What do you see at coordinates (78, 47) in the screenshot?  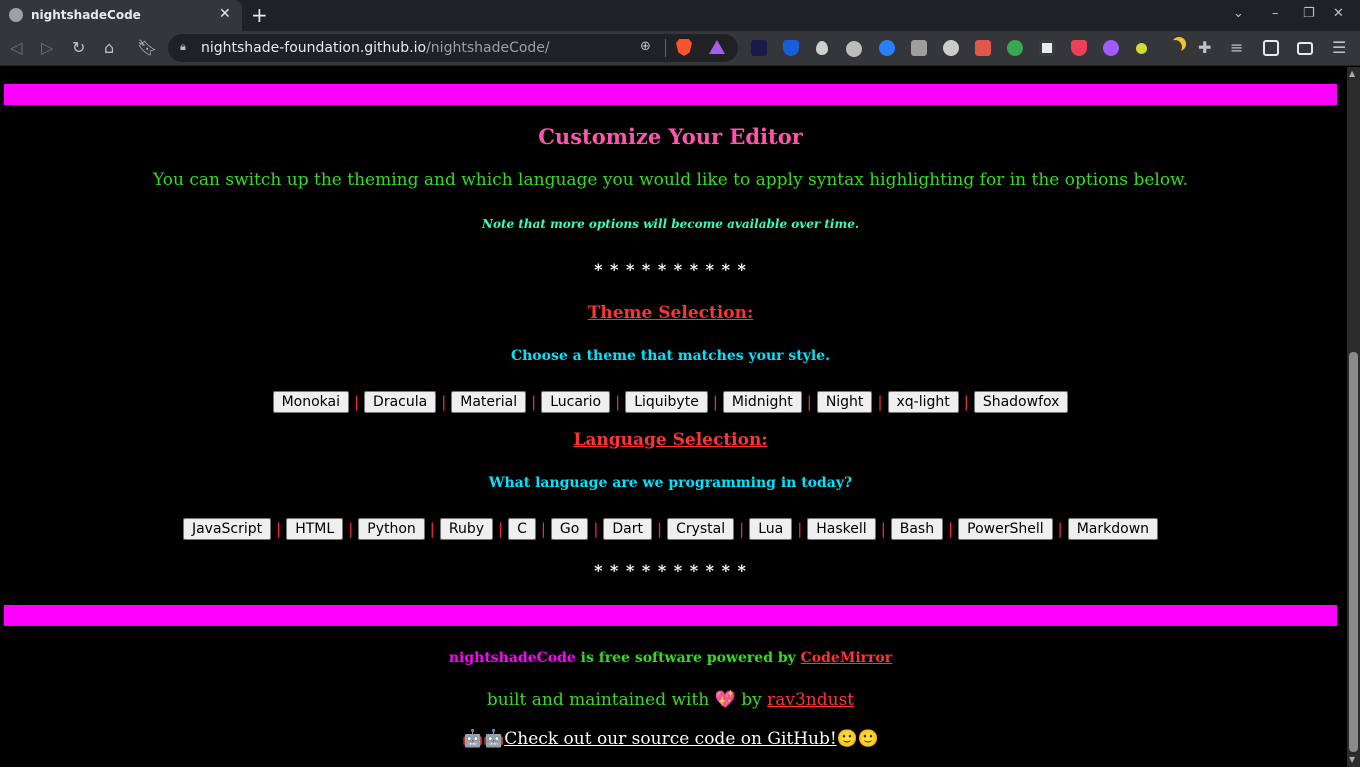 I see `reload-icon: ↻` at bounding box center [78, 47].